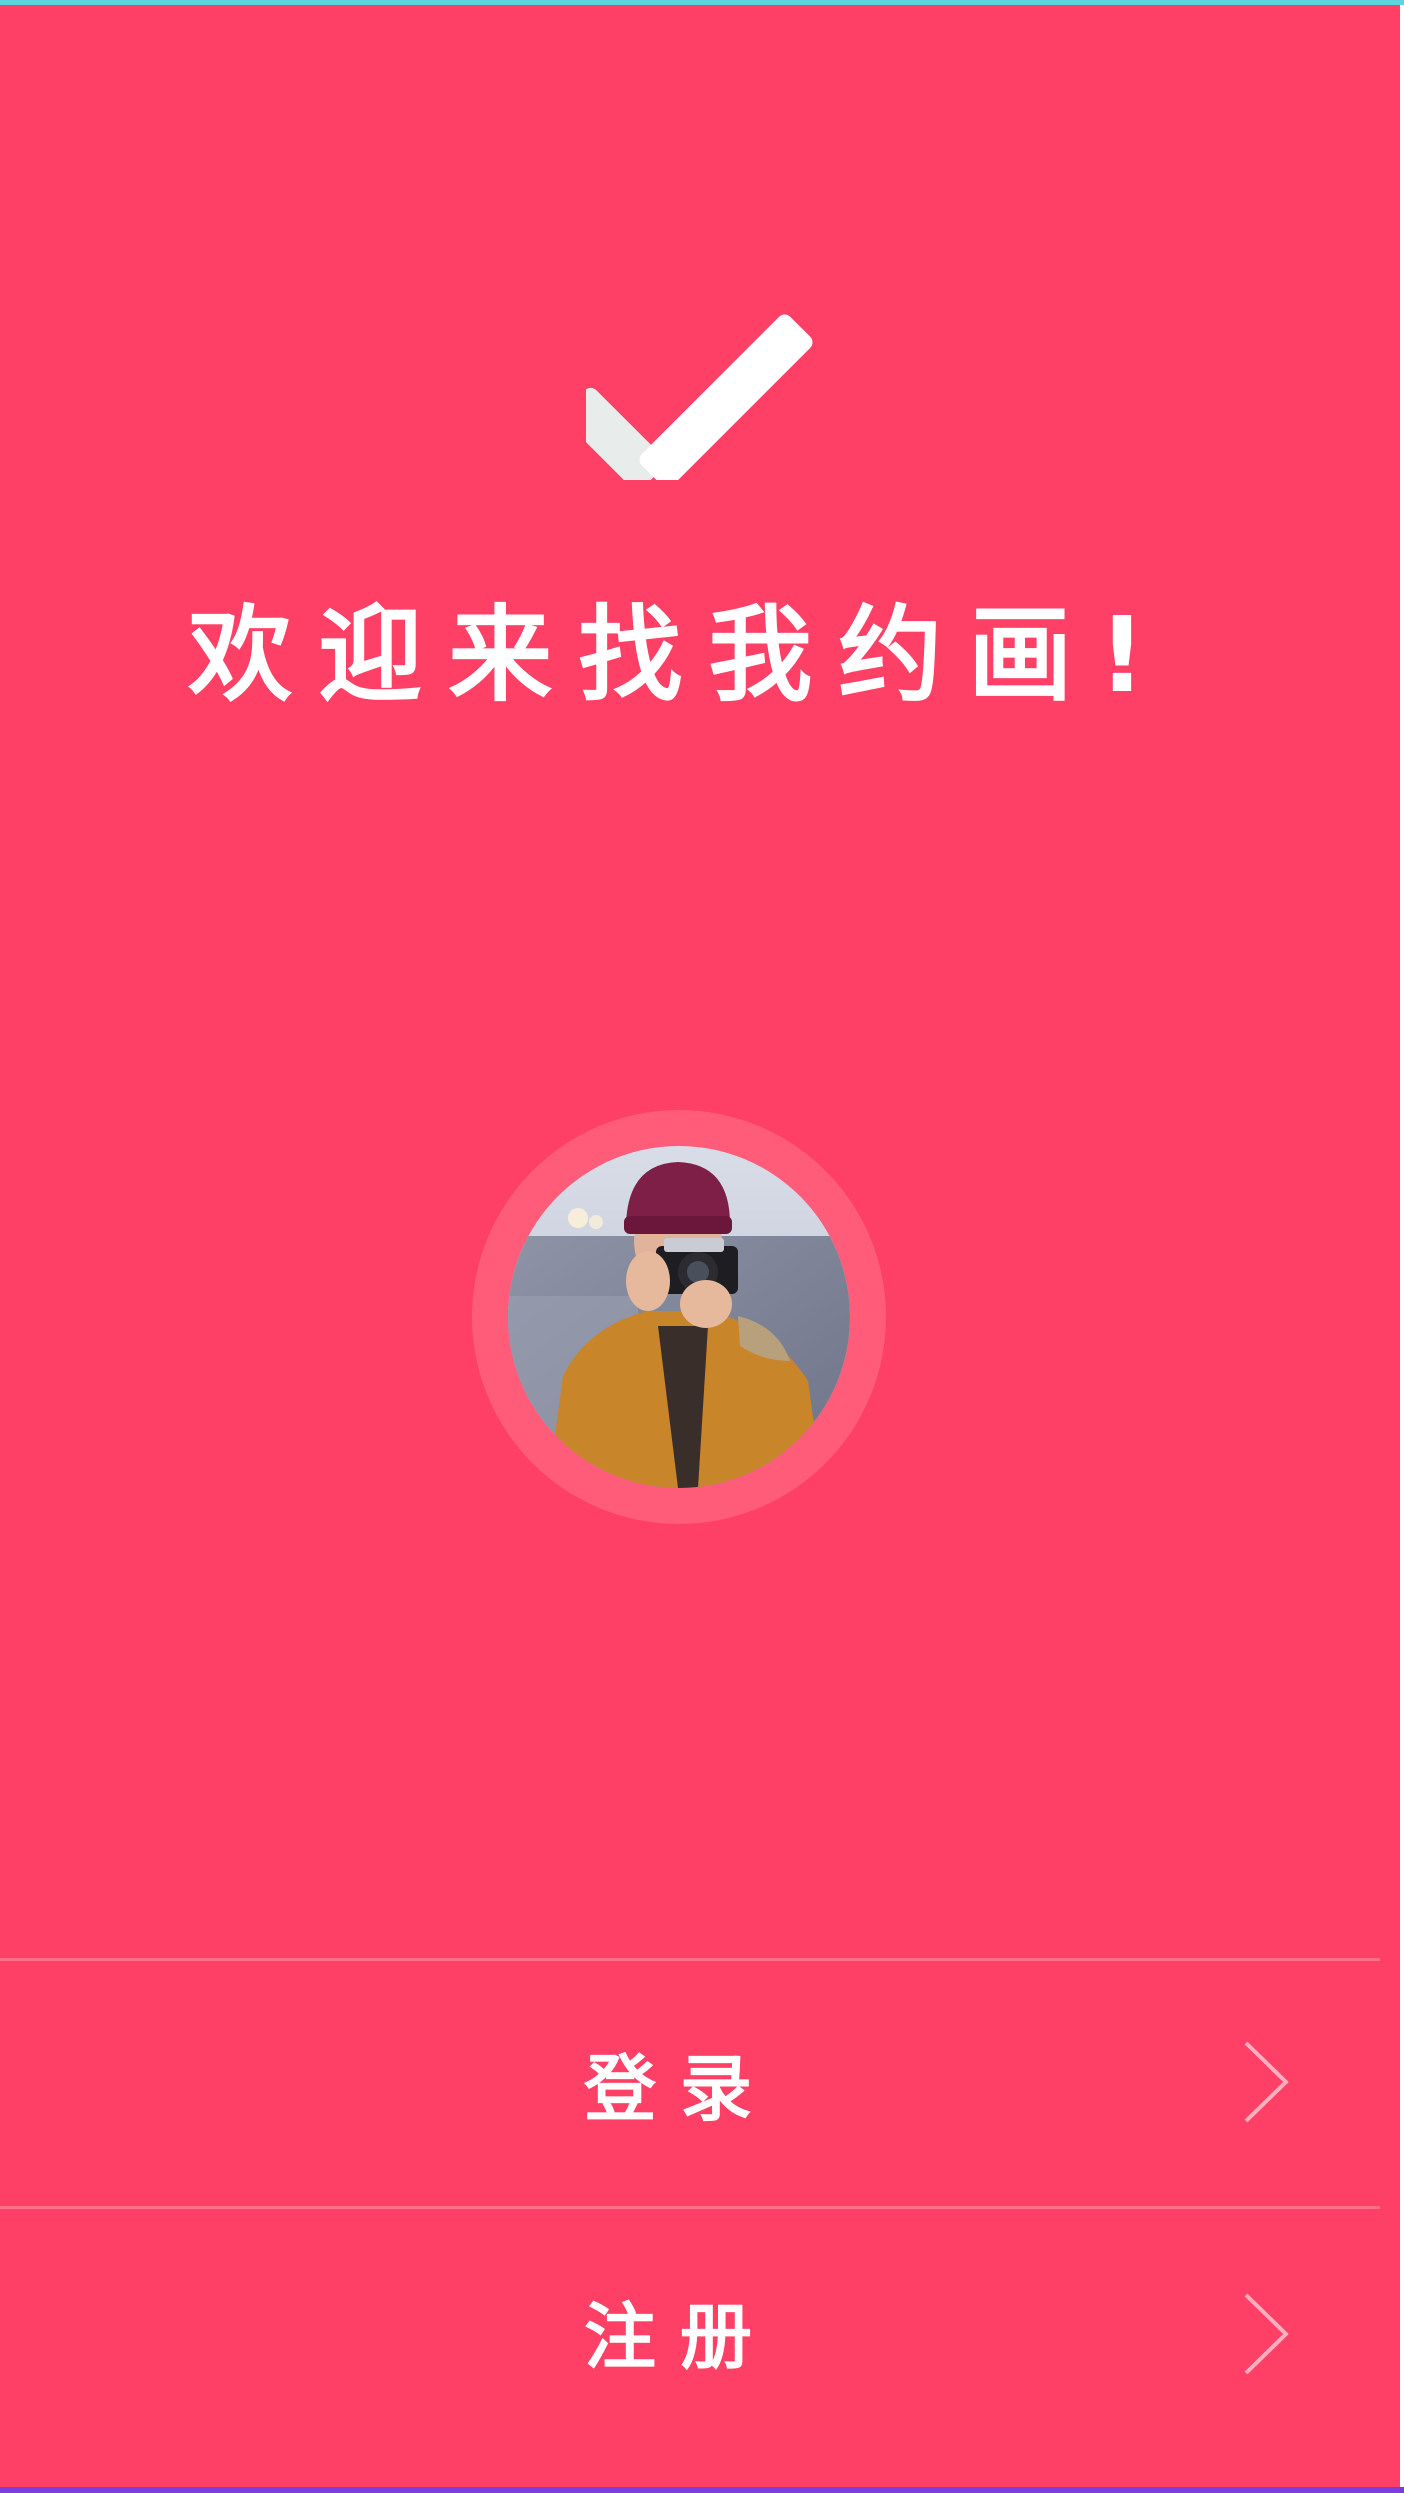 The height and width of the screenshot is (2493, 1404). I want to click on photographer-avatar, so click(679, 1317).